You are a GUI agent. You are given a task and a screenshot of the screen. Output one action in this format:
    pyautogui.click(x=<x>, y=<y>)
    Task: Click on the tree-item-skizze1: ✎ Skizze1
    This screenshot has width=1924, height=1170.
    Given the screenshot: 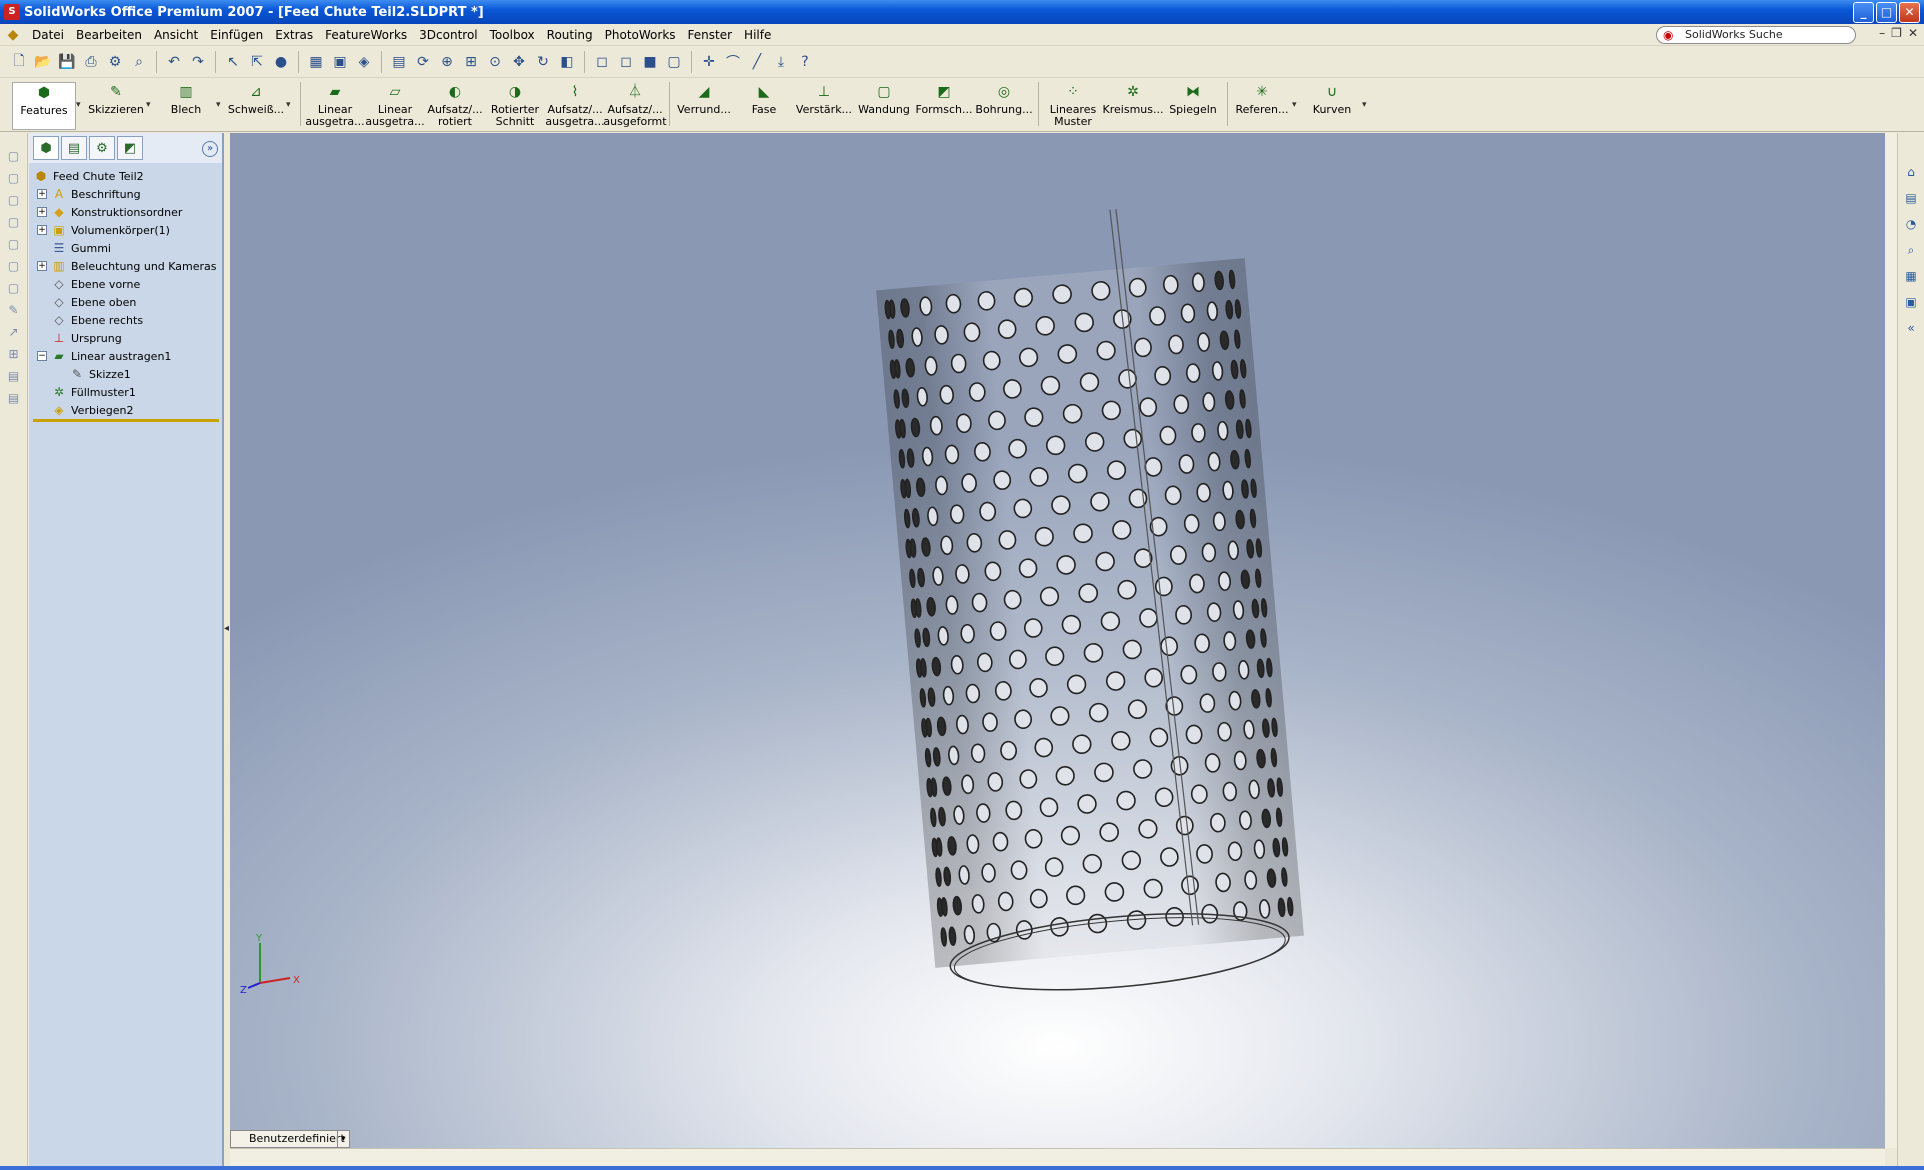 What is the action you would take?
    pyautogui.click(x=125, y=374)
    